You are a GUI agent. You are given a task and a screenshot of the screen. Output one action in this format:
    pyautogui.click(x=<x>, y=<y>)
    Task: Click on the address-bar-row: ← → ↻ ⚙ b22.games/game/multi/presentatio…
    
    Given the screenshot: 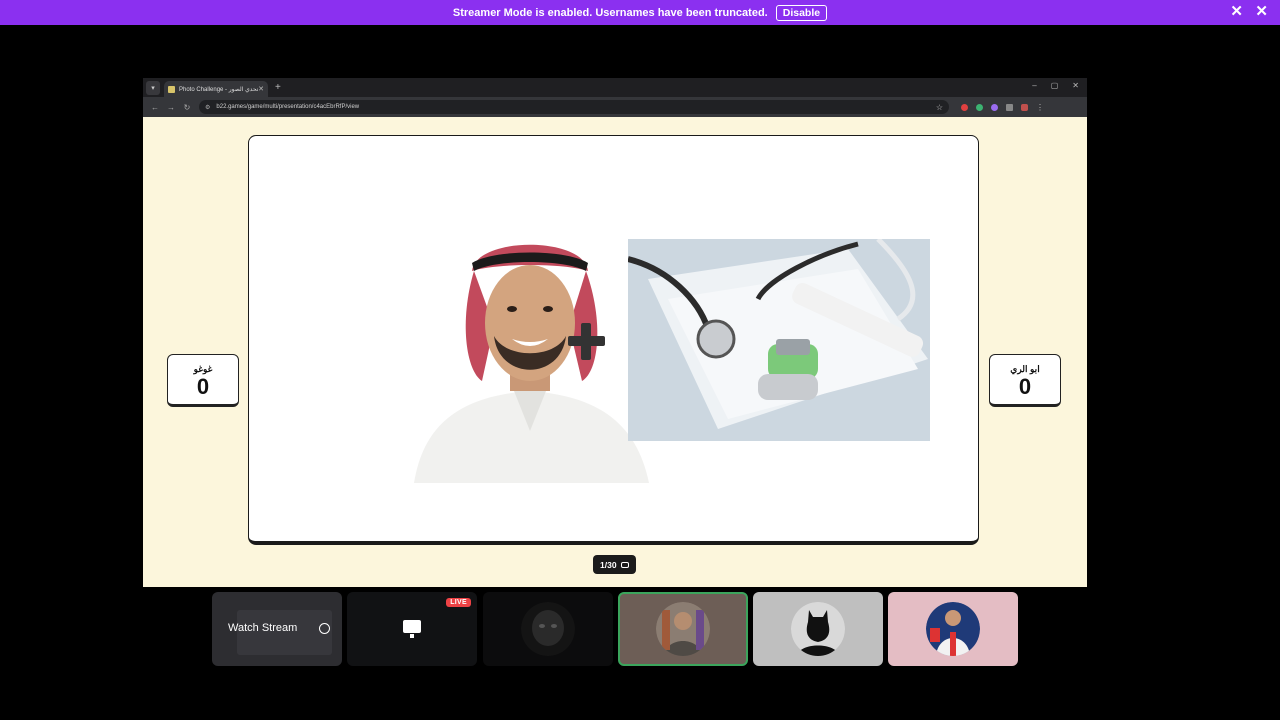 What is the action you would take?
    pyautogui.click(x=615, y=107)
    